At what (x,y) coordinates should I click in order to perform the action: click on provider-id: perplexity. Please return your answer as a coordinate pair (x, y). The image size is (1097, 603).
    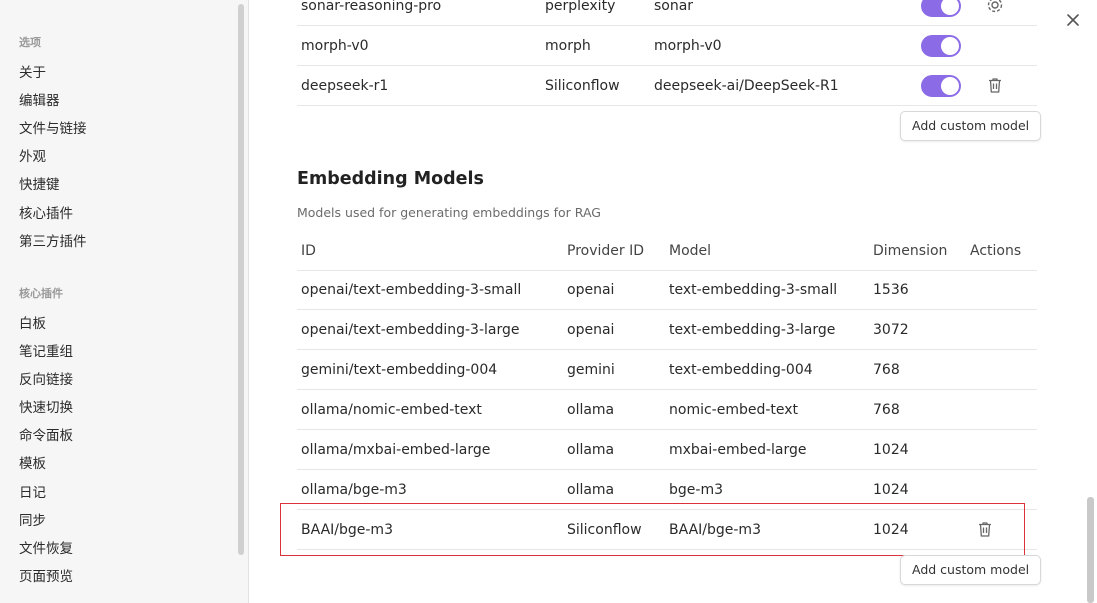
    Looking at the image, I should click on (580, 7).